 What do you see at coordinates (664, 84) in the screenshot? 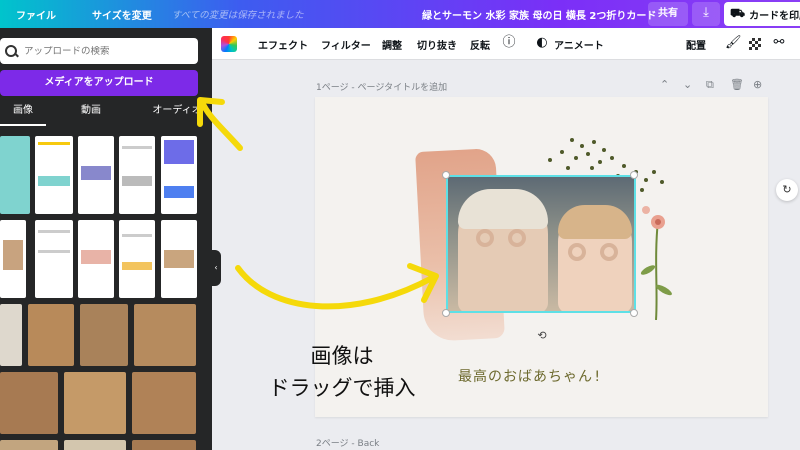
I see `chevron-up-icon: ⌃` at bounding box center [664, 84].